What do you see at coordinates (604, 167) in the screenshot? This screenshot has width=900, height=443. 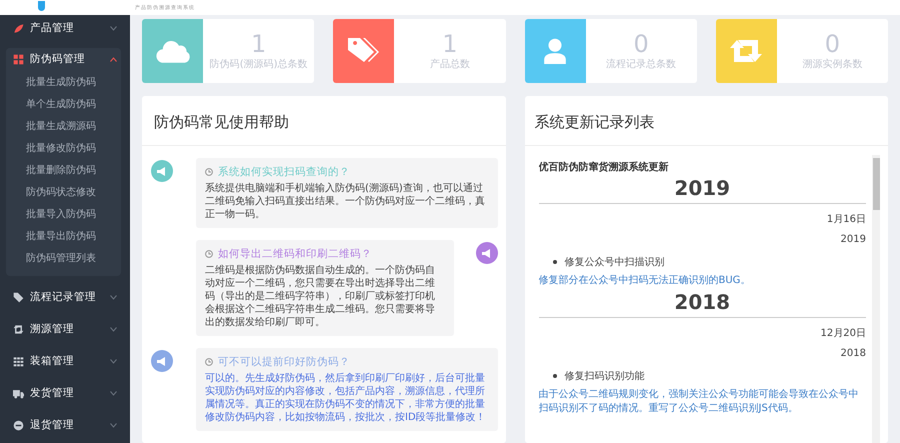 I see `update-heading: 优百防伪防窜货溯源系统更新` at bounding box center [604, 167].